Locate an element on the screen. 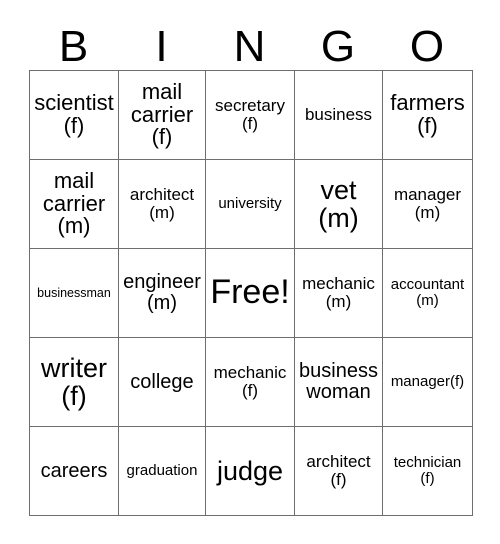 The image size is (500, 544). bingo-cell: careers is located at coordinates (74, 471).